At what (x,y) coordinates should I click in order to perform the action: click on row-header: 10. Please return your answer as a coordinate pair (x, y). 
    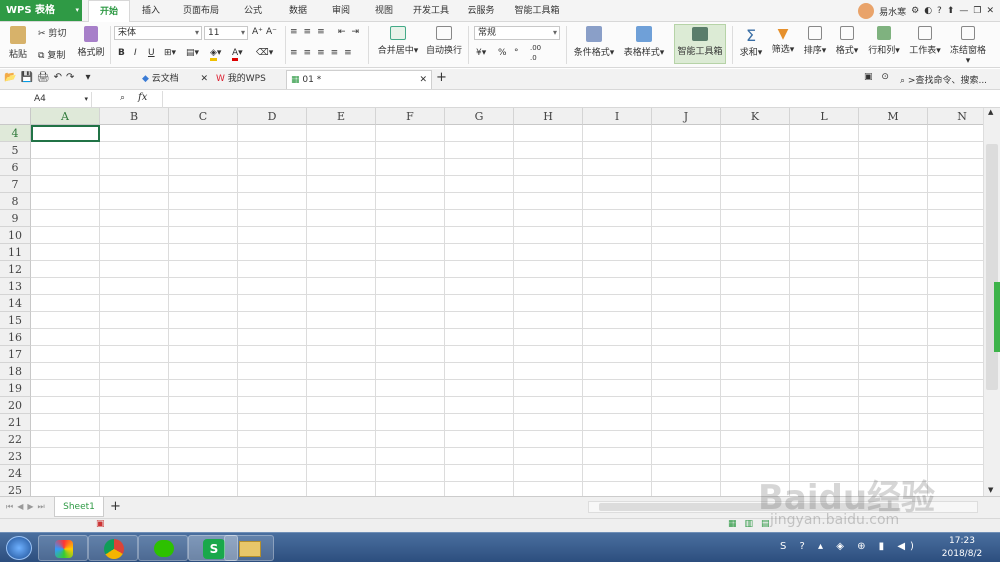
    Looking at the image, I should click on (15, 235).